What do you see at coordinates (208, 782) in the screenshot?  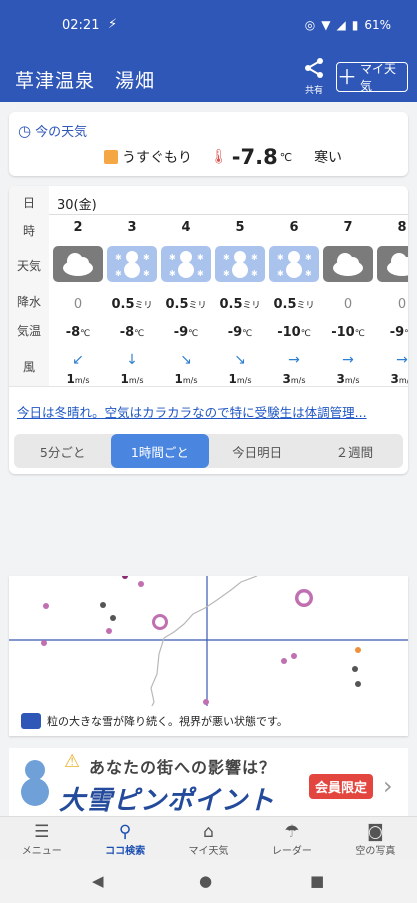 I see `heavy-snow-banner: ⚠ あなたの街への影響は？ 大雪ピンポイント 会員限定 ›` at bounding box center [208, 782].